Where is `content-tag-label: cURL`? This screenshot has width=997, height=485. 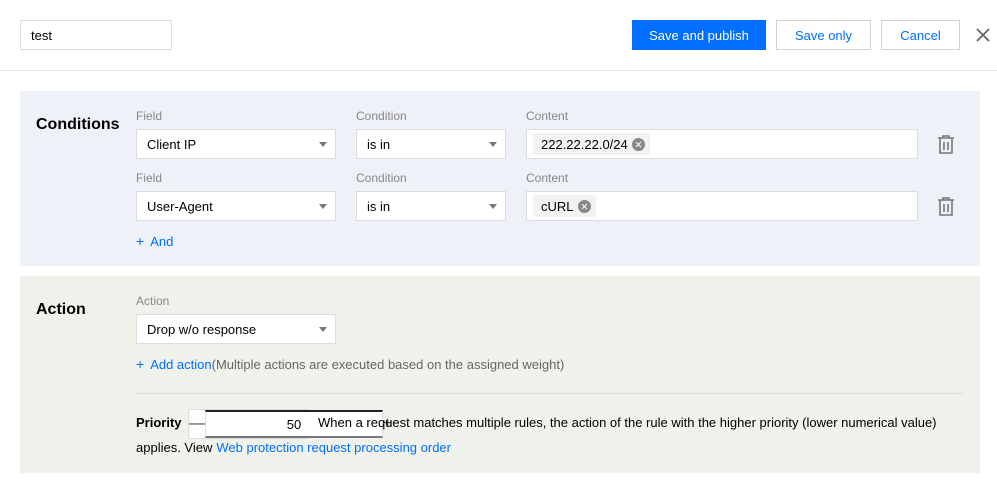
content-tag-label: cURL is located at coordinates (557, 206).